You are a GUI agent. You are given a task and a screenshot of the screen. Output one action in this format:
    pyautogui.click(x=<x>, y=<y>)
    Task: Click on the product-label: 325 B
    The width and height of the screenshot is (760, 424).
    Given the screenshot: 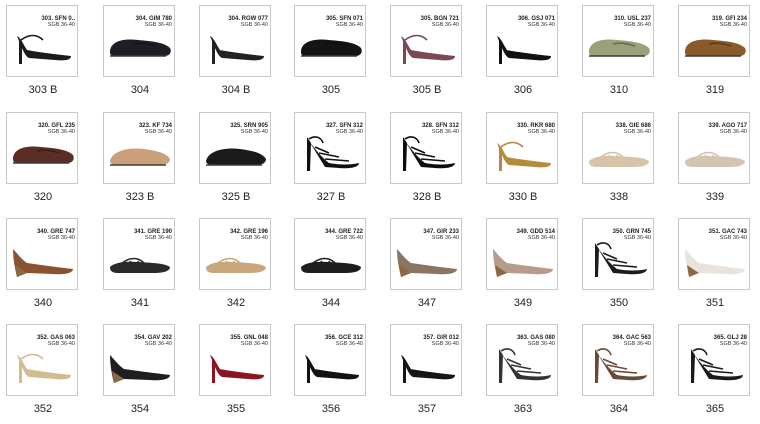 What is the action you would take?
    pyautogui.click(x=236, y=197)
    